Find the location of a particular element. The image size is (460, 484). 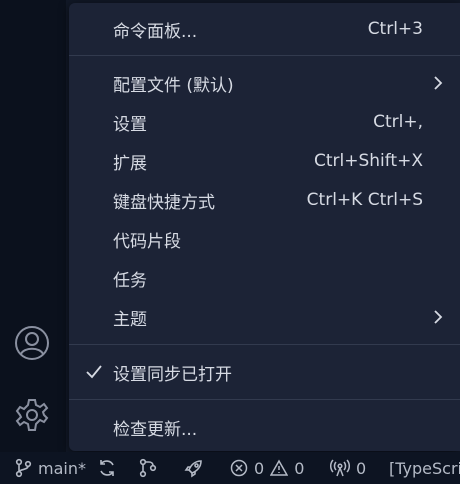

ports-indicator: 0 is located at coordinates (348, 468).